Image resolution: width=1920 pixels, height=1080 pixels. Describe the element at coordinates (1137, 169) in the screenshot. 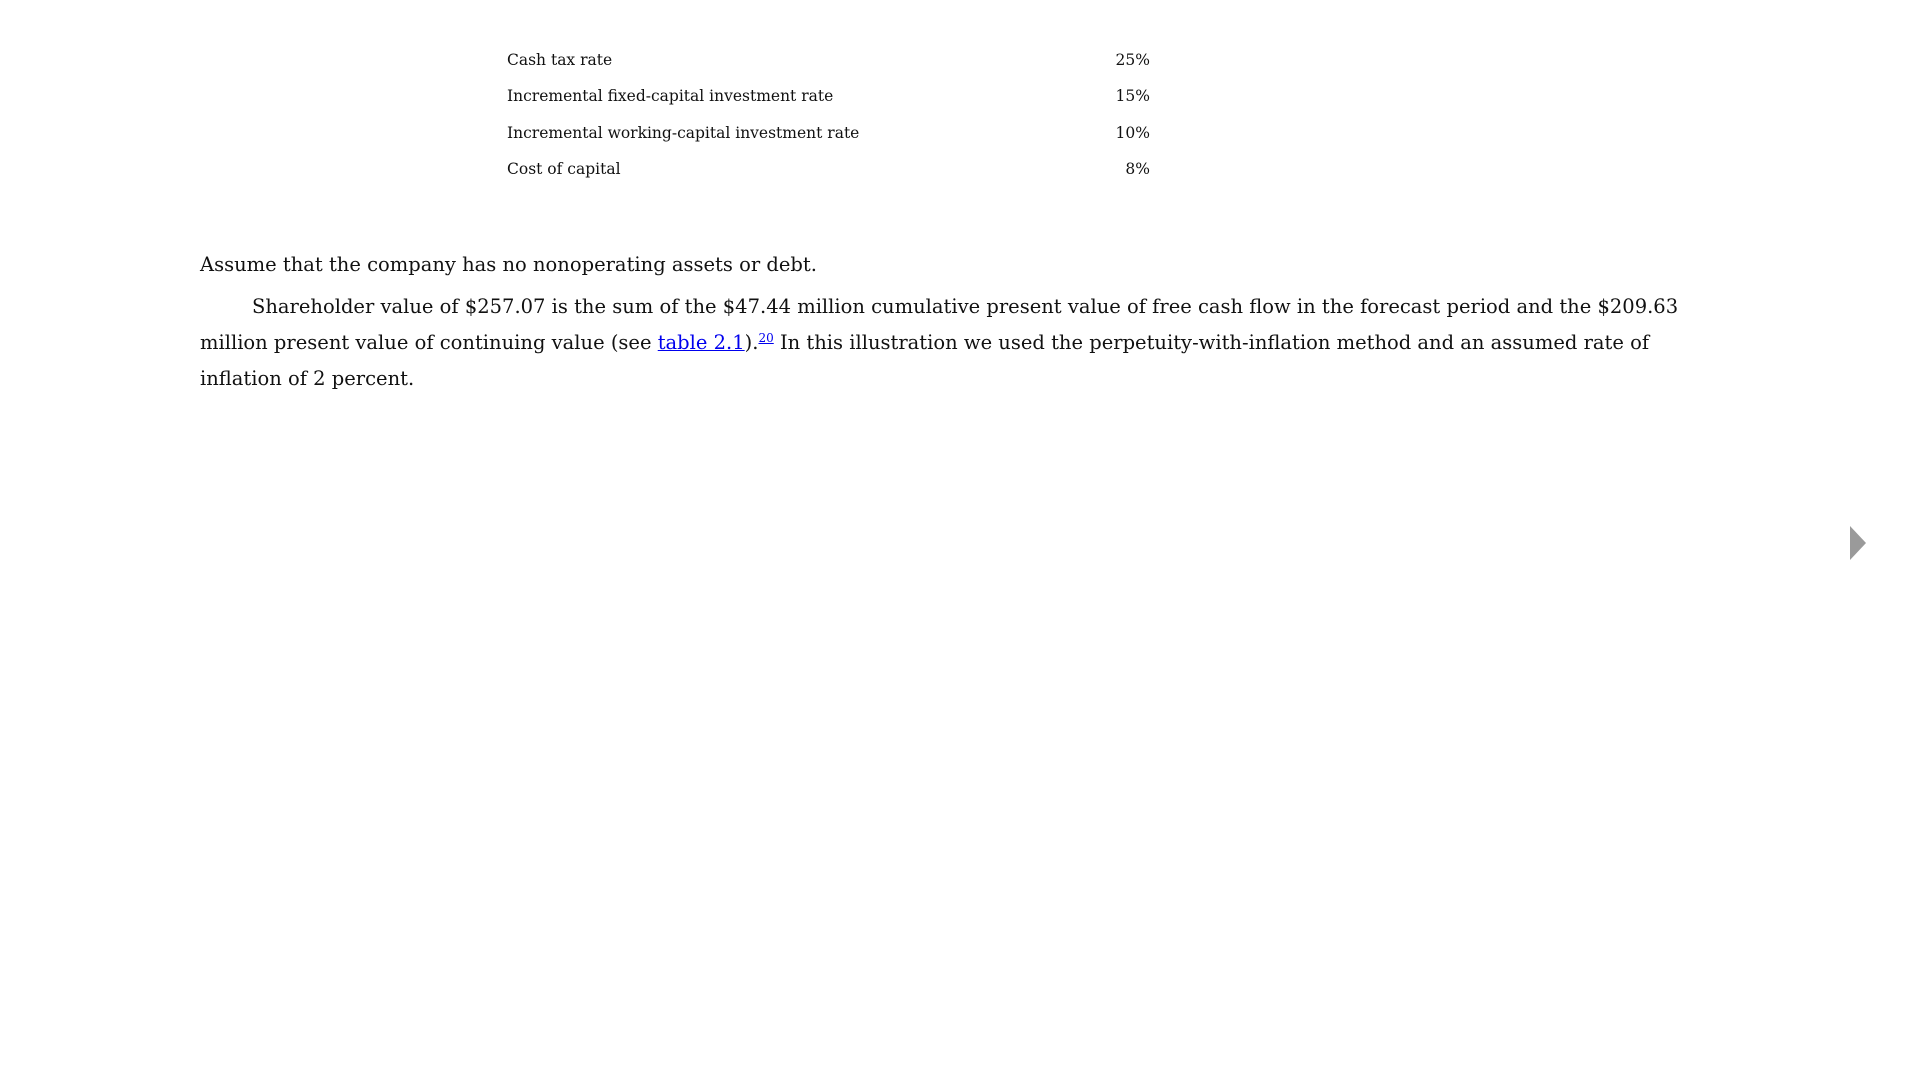

I see `row-value: 8%` at that location.